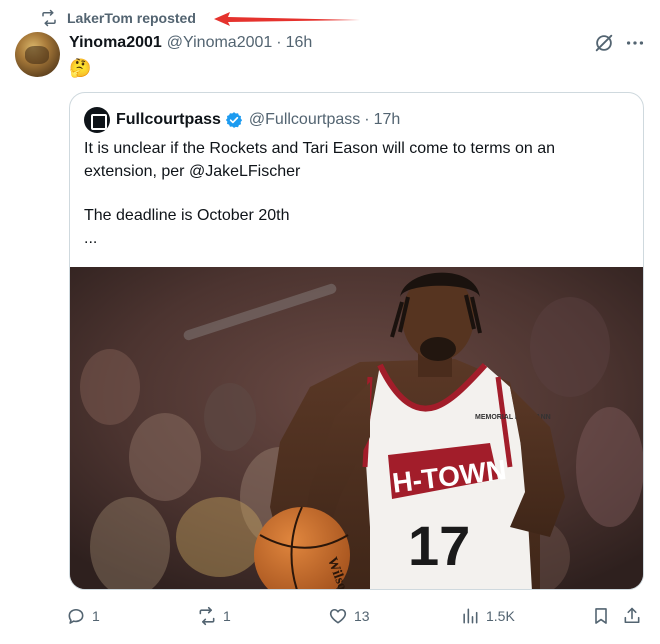 The width and height of the screenshot is (660, 644). I want to click on tweet-header: Yinoma2001 @Yinoma2001 · 16h, so click(190, 43).